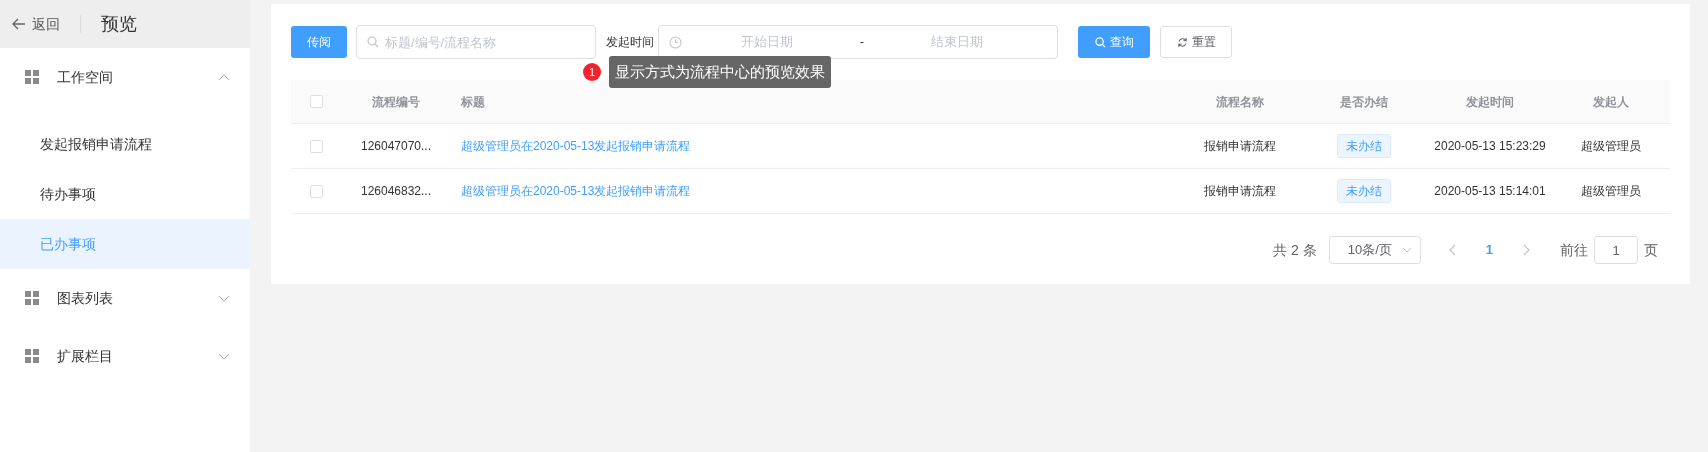 The image size is (1708, 452). I want to click on goto-page-field: 1, so click(1616, 250).